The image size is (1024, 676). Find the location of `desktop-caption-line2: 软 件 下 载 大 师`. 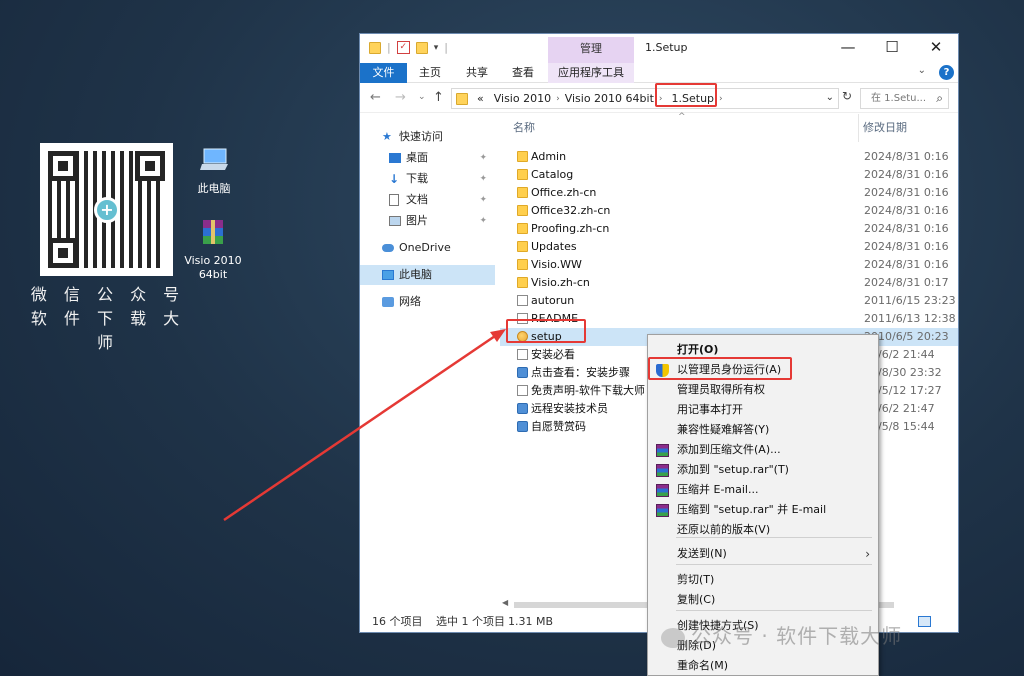

desktop-caption-line2: 软 件 下 载 大 师 is located at coordinates (108, 330).